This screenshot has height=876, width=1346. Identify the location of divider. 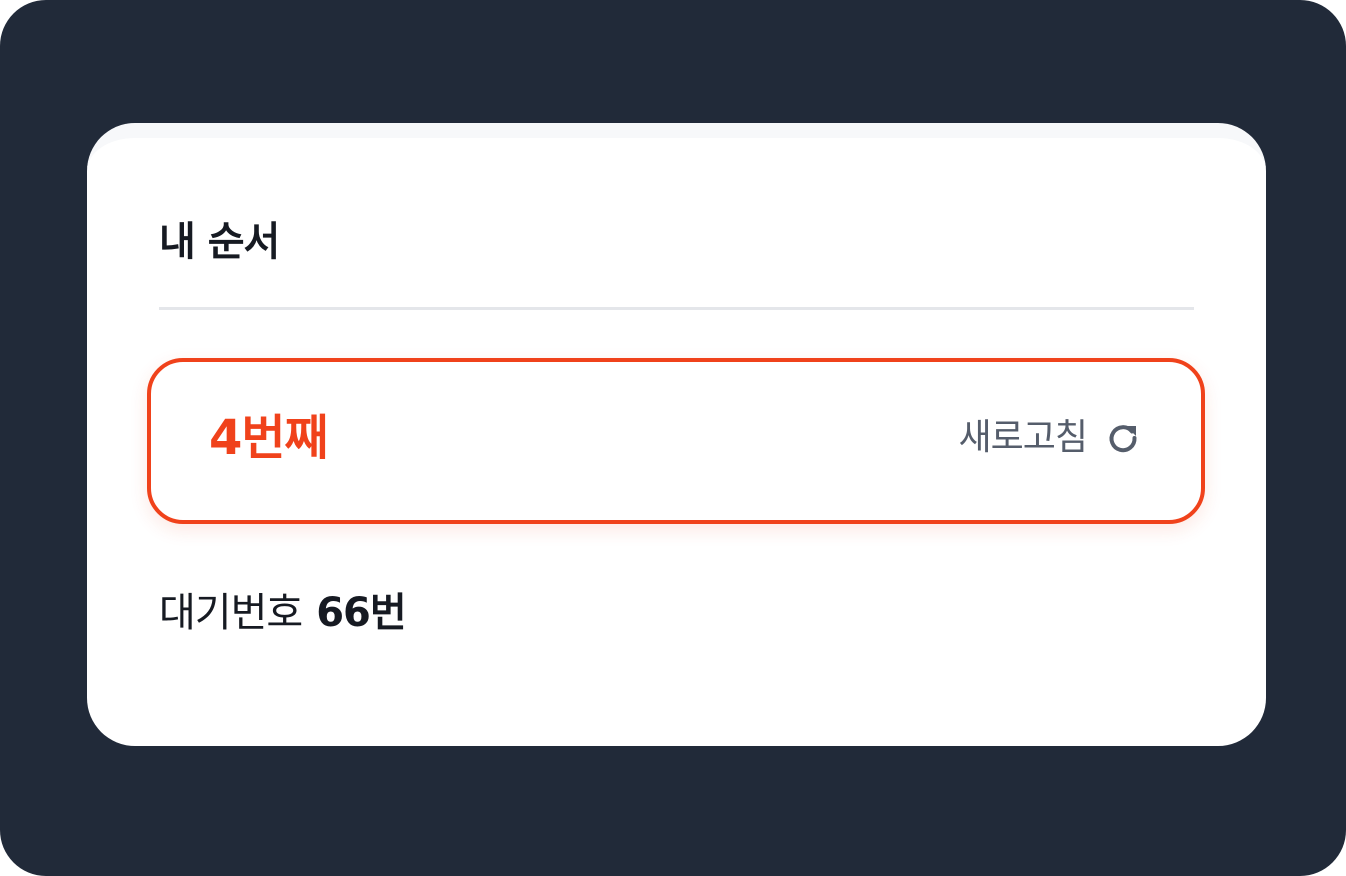
(676, 308).